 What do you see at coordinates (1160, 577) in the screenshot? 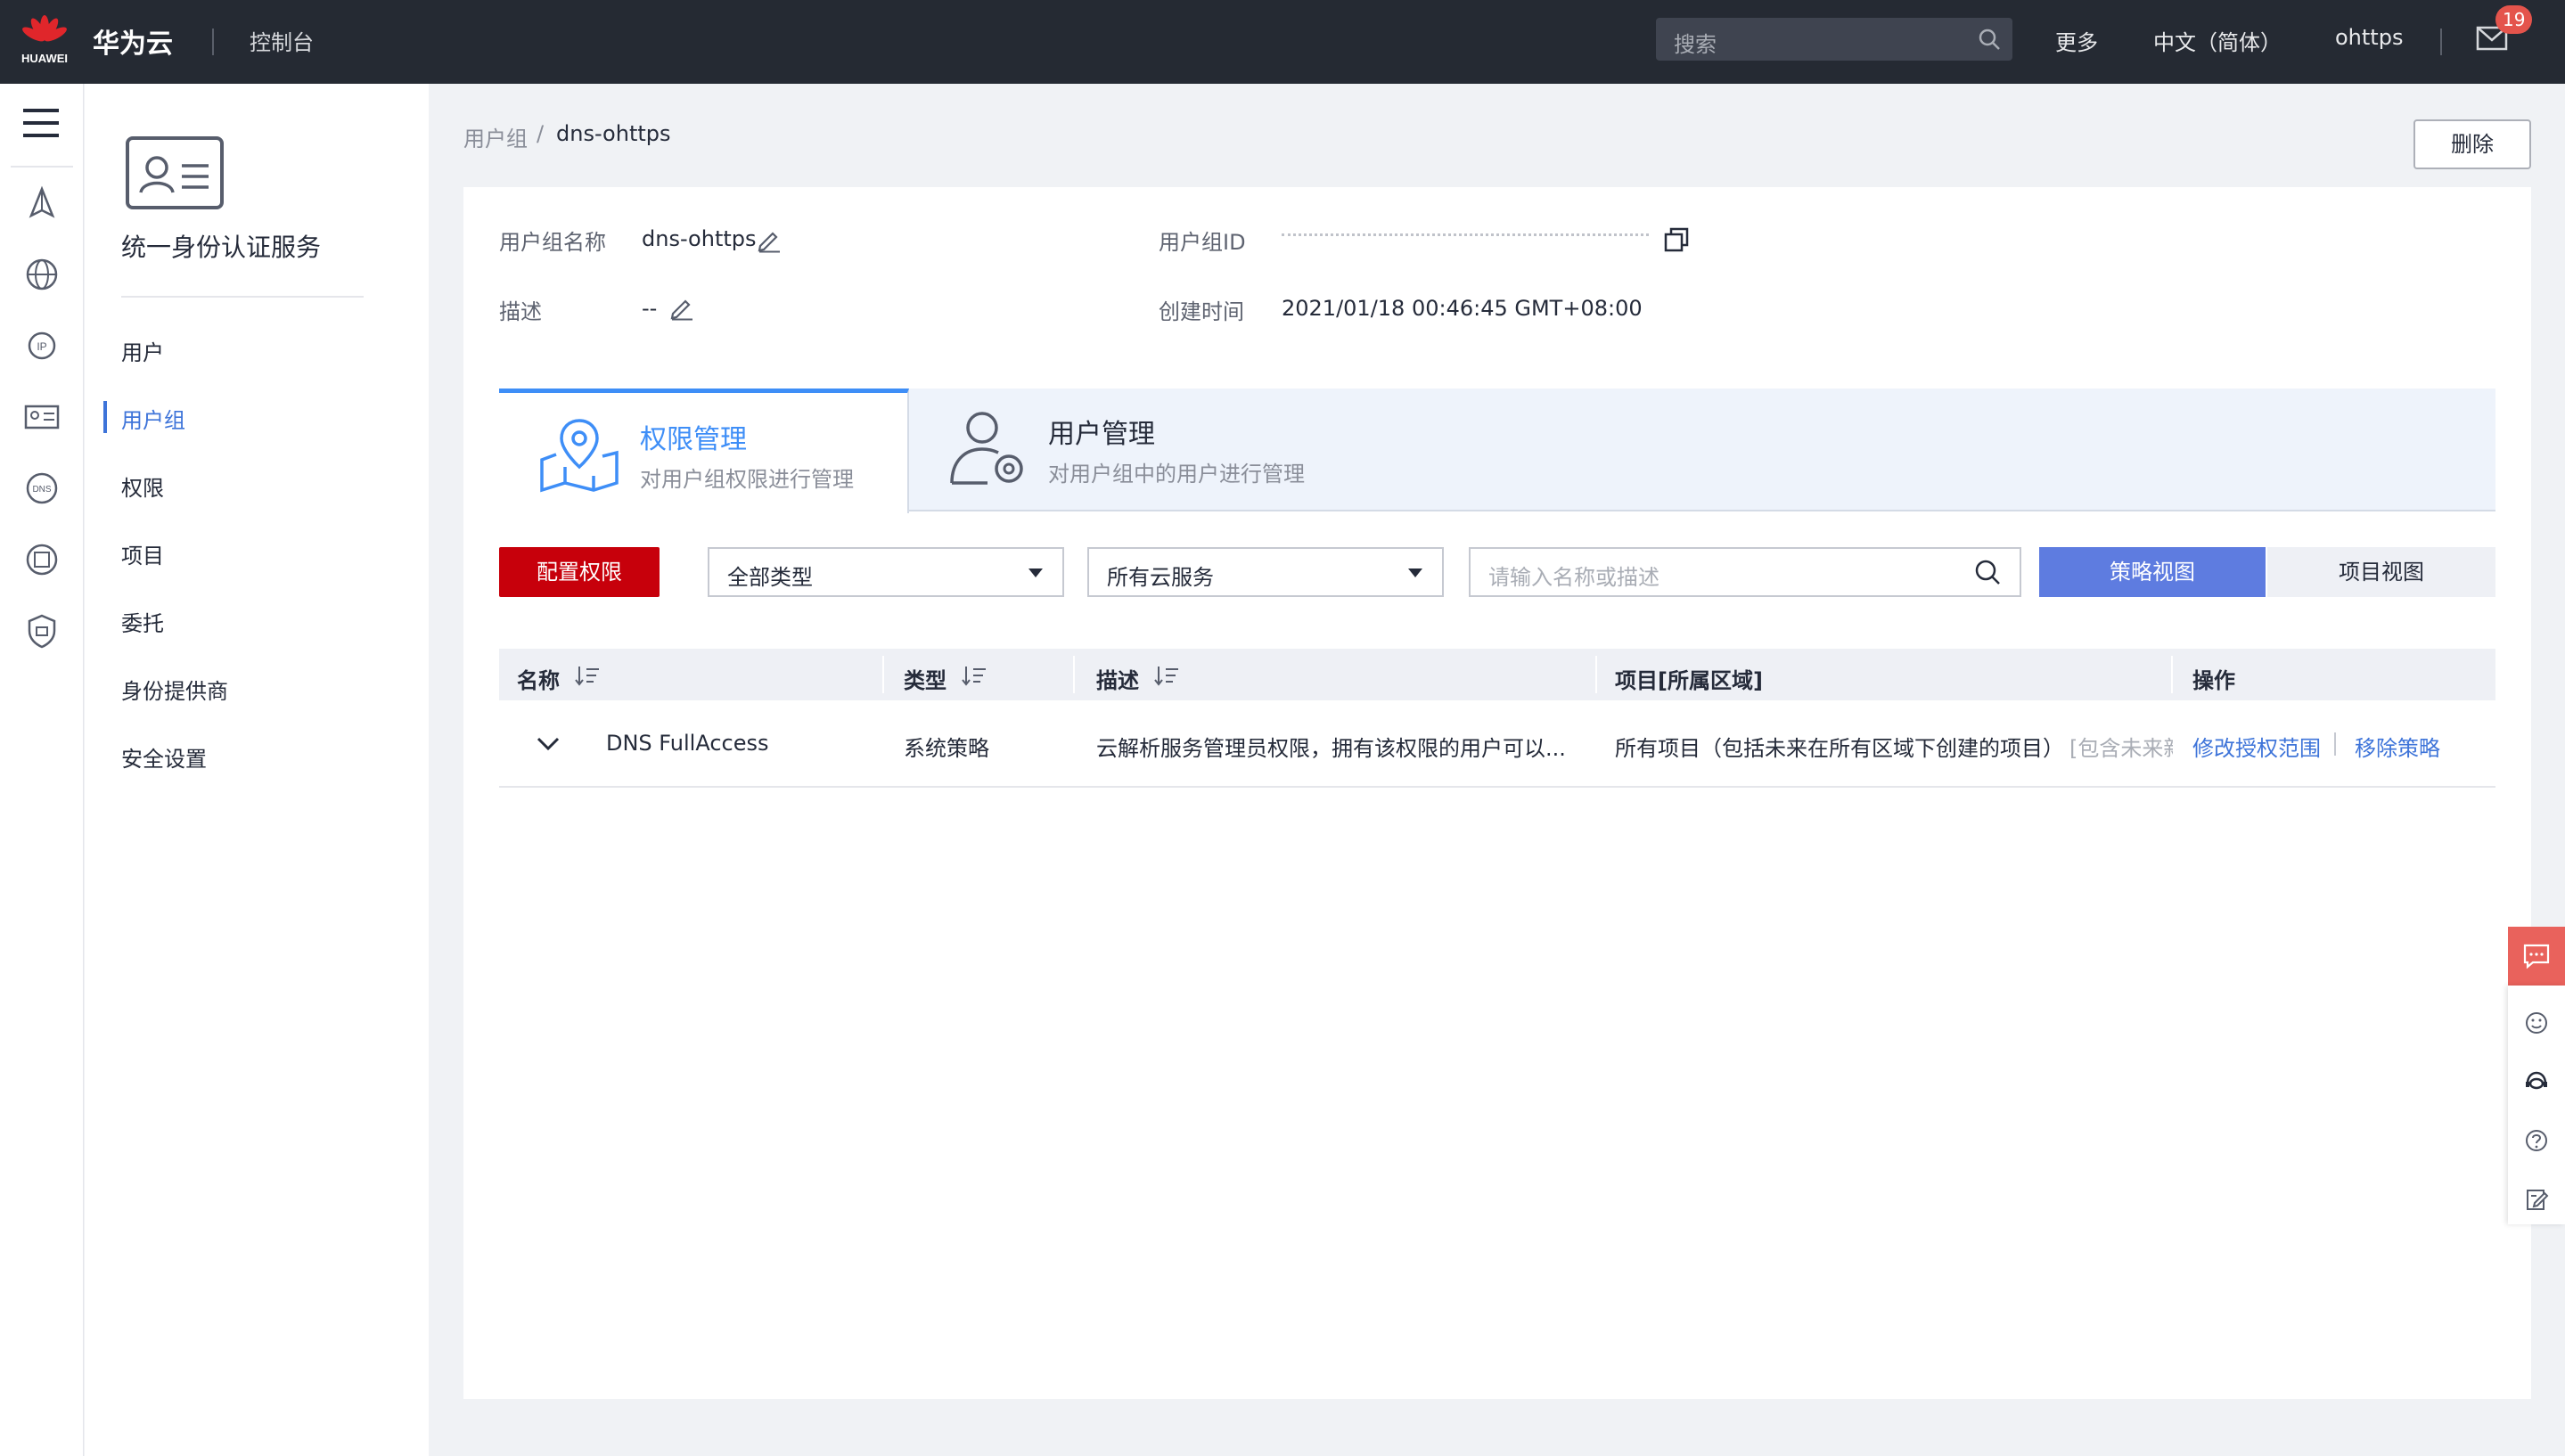
I see `cloud-service-value: 所有云服务` at bounding box center [1160, 577].